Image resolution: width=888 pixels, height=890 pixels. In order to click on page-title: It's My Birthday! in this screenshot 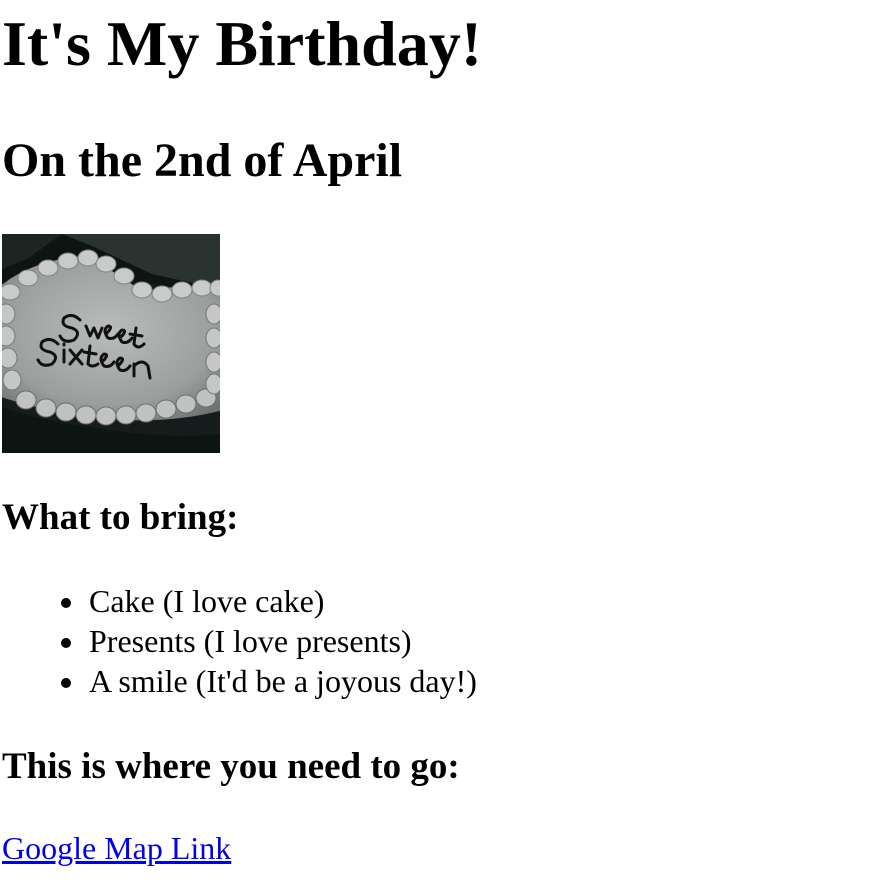, I will do `click(242, 43)`.